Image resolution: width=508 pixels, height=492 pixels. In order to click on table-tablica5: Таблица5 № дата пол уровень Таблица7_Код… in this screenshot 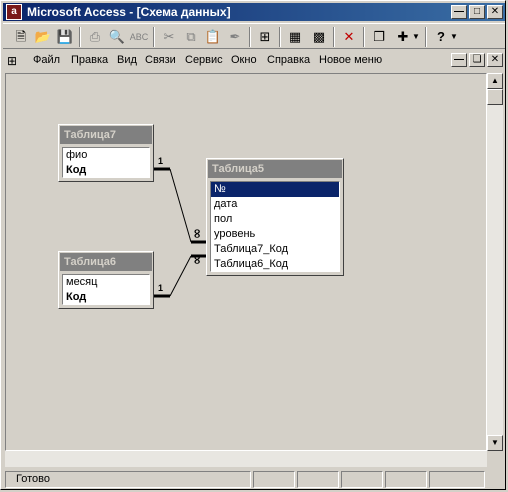, I will do `click(275, 217)`.